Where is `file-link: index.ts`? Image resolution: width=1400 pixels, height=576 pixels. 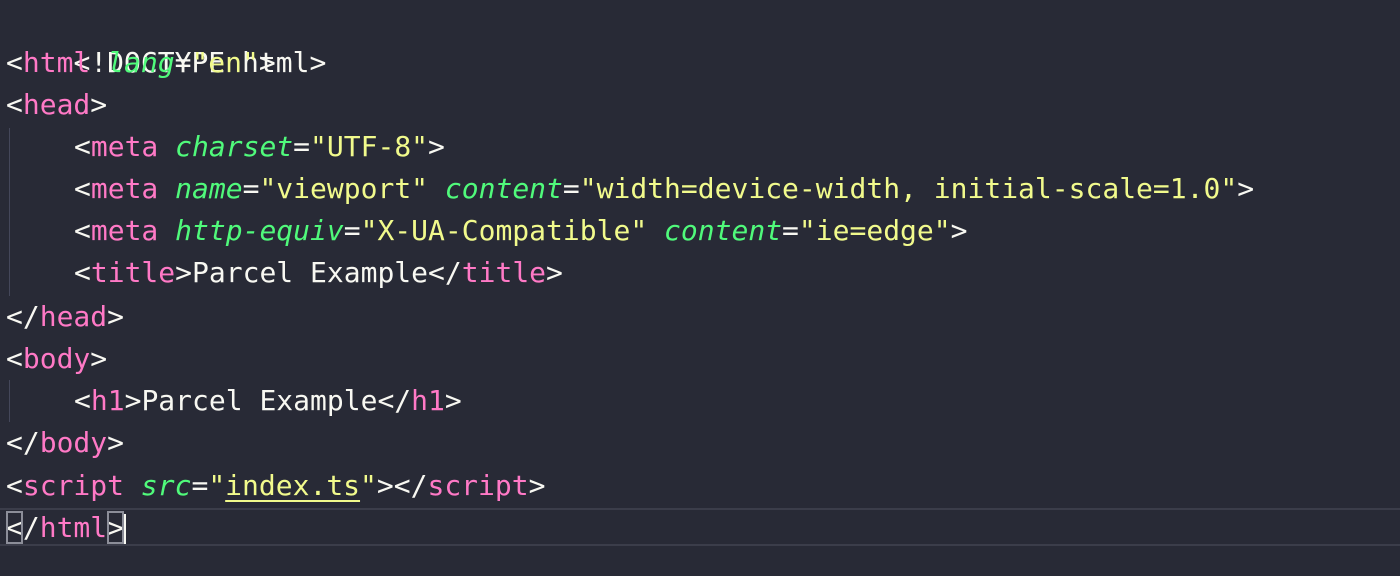 file-link: index.ts is located at coordinates (292, 485).